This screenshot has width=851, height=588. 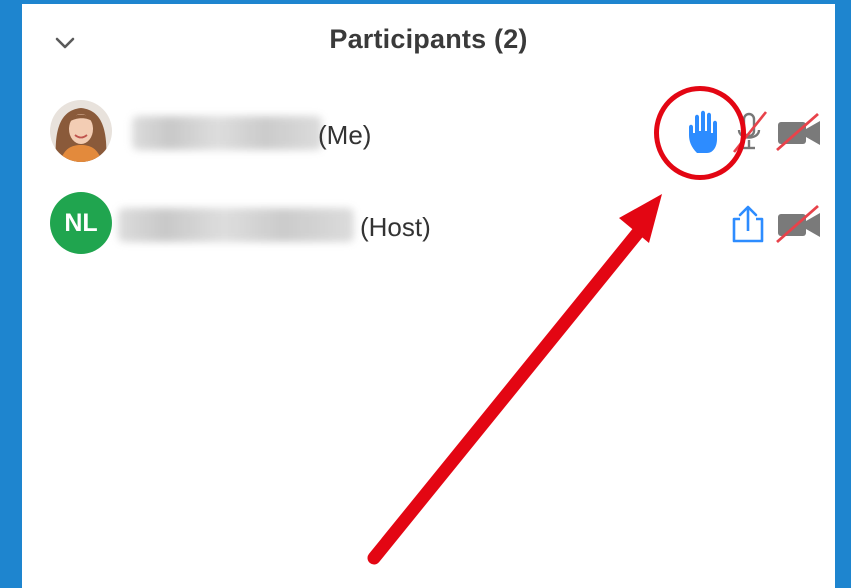 What do you see at coordinates (428, 134) in the screenshot?
I see `participant-row: (Me)` at bounding box center [428, 134].